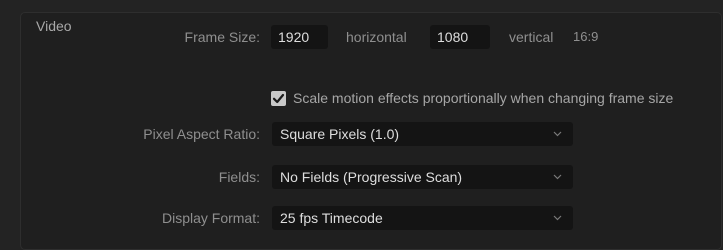 The image size is (723, 250). Describe the element at coordinates (331, 218) in the screenshot. I see `display-format-value: 25 fps Timecode` at that location.